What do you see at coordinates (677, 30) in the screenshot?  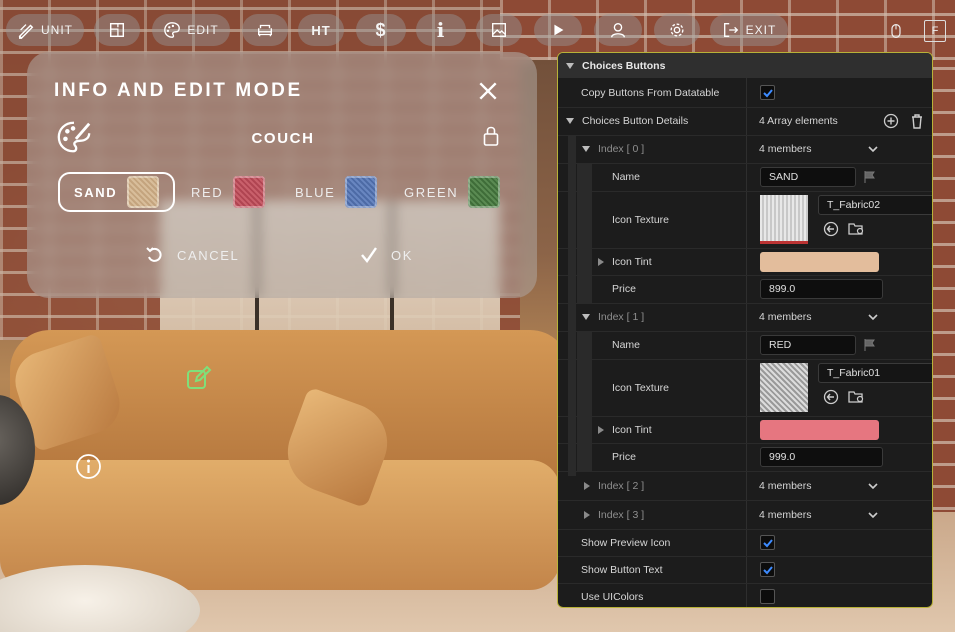 I see `settings-button` at bounding box center [677, 30].